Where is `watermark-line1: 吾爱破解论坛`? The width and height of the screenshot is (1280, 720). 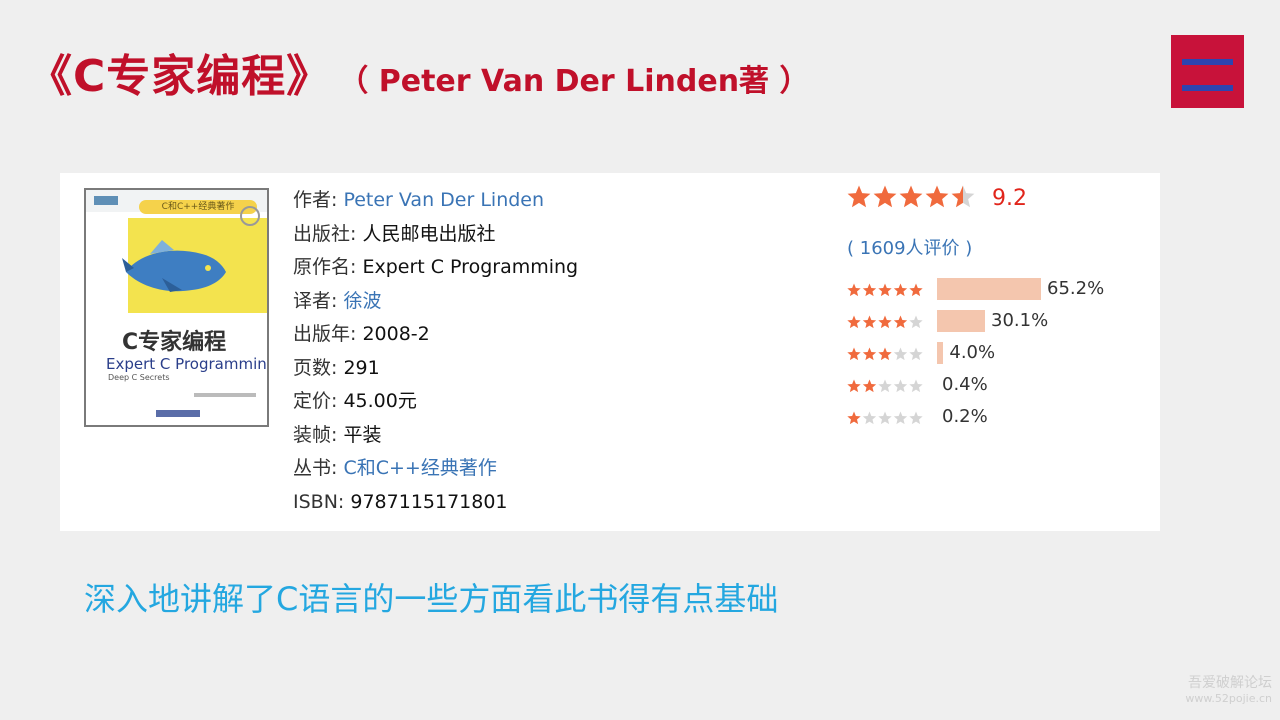 watermark-line1: 吾爱破解论坛 is located at coordinates (1230, 683).